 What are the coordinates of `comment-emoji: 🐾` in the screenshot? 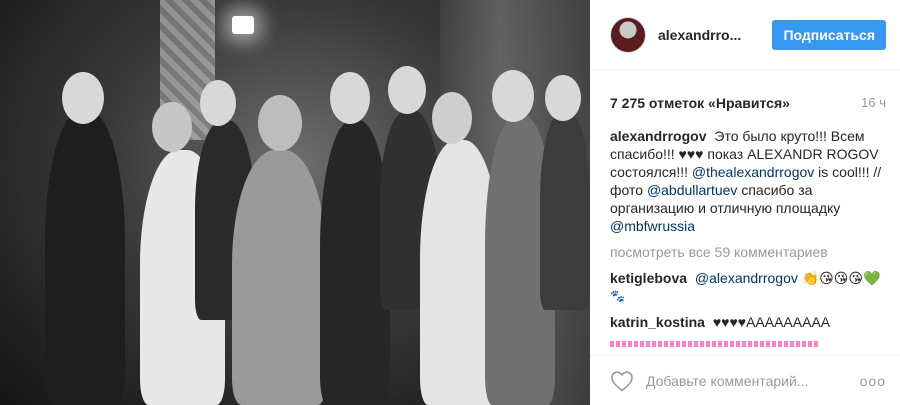 It's located at (617, 296).